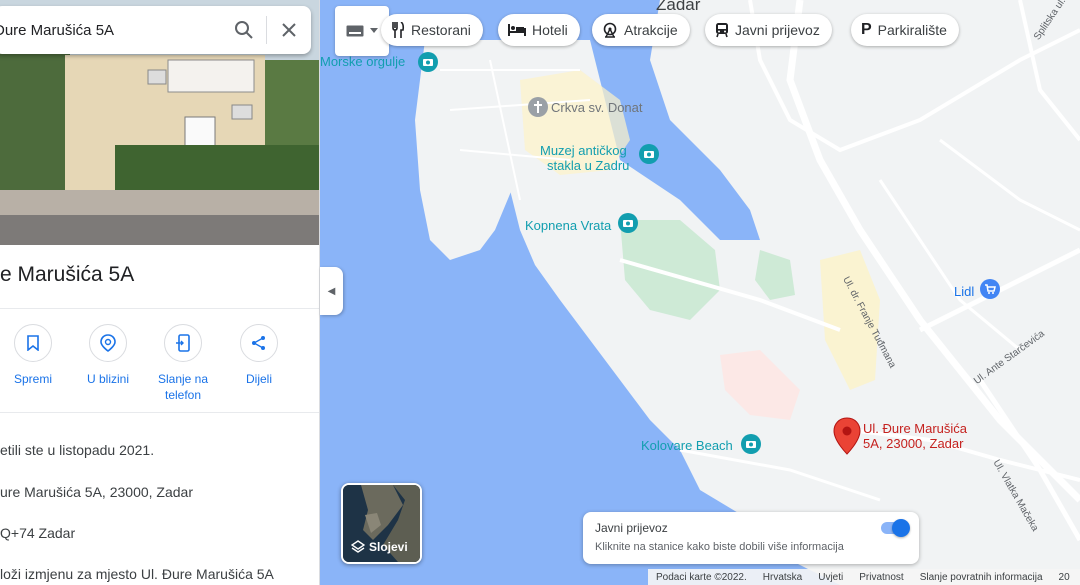 This screenshot has width=1080, height=585. I want to click on address-text: ure Marušića 5A, 23000, Zadar, so click(96, 492).